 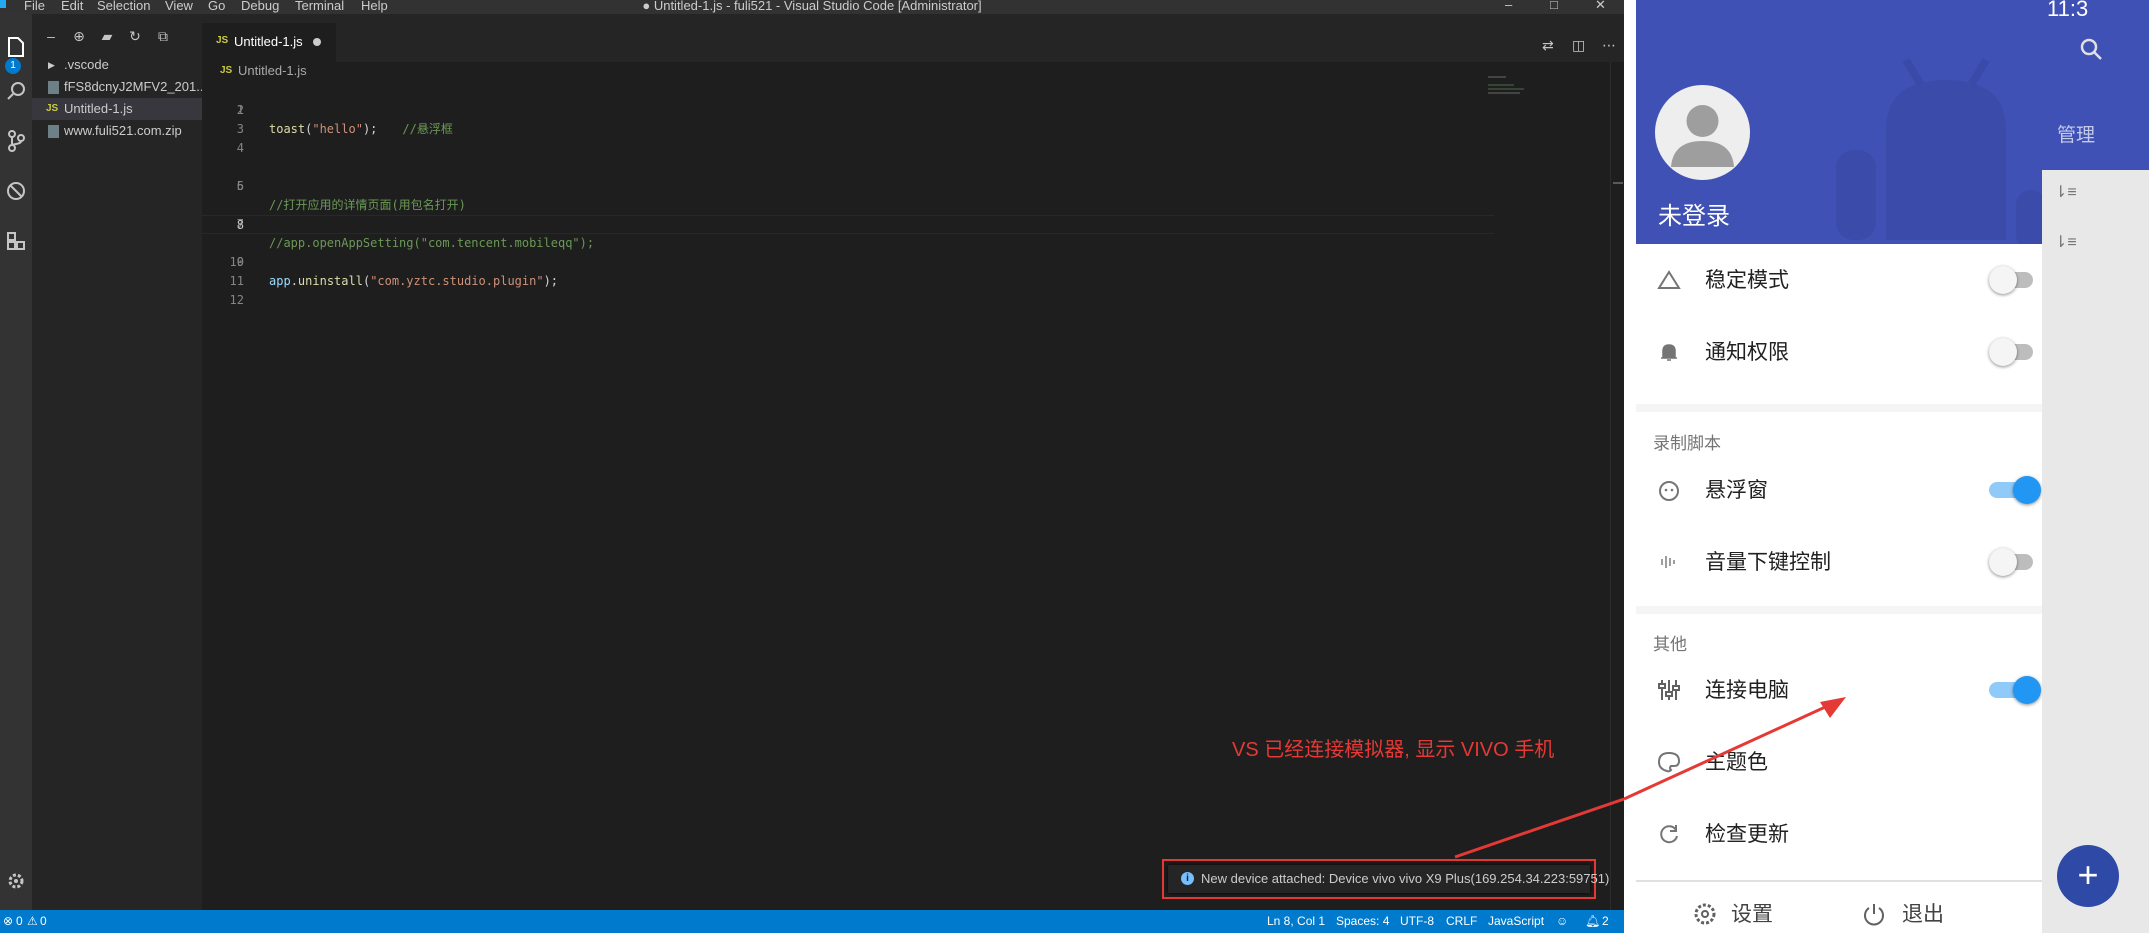 What do you see at coordinates (2091, 49) in the screenshot?
I see `search-icon` at bounding box center [2091, 49].